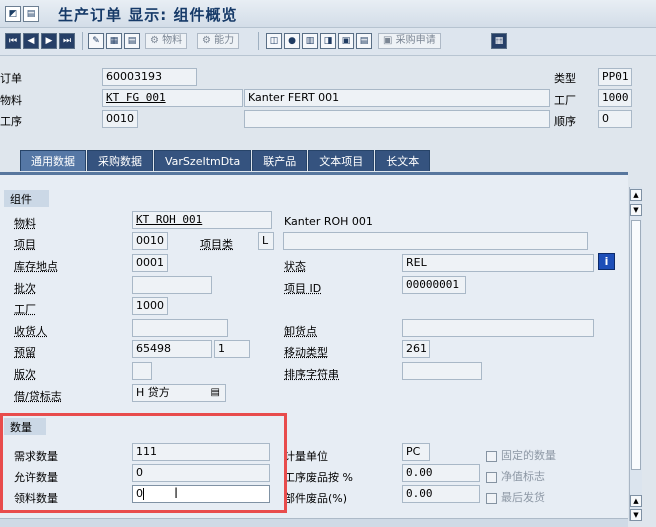 The width and height of the screenshot is (656, 527). I want to click on component-group-title: 组件, so click(26, 198).